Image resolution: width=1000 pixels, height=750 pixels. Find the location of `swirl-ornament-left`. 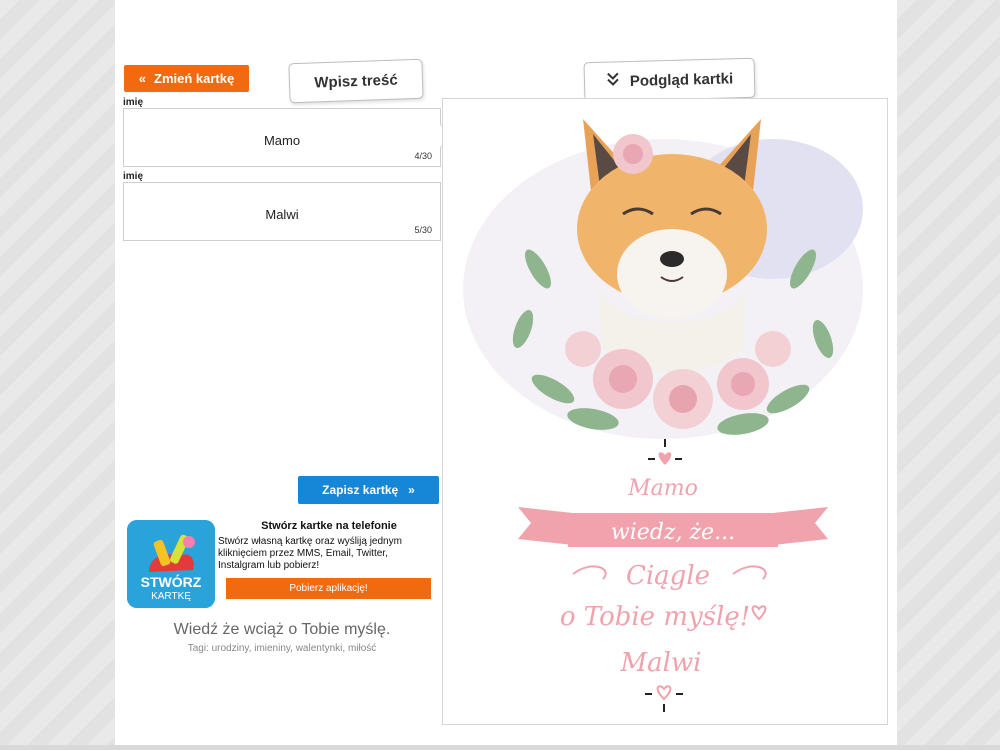

swirl-ornament-left is located at coordinates (589, 572).